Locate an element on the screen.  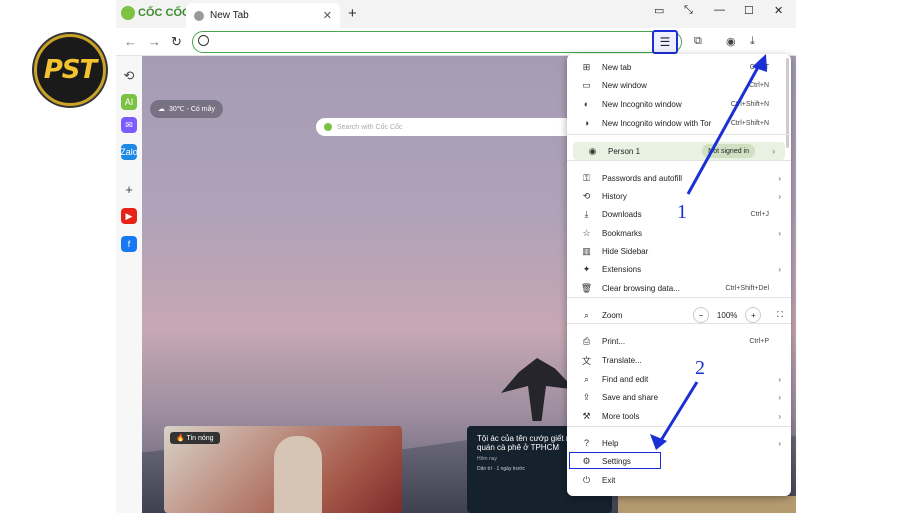
menu-help-icon: ? is located at coordinates (586, 443).